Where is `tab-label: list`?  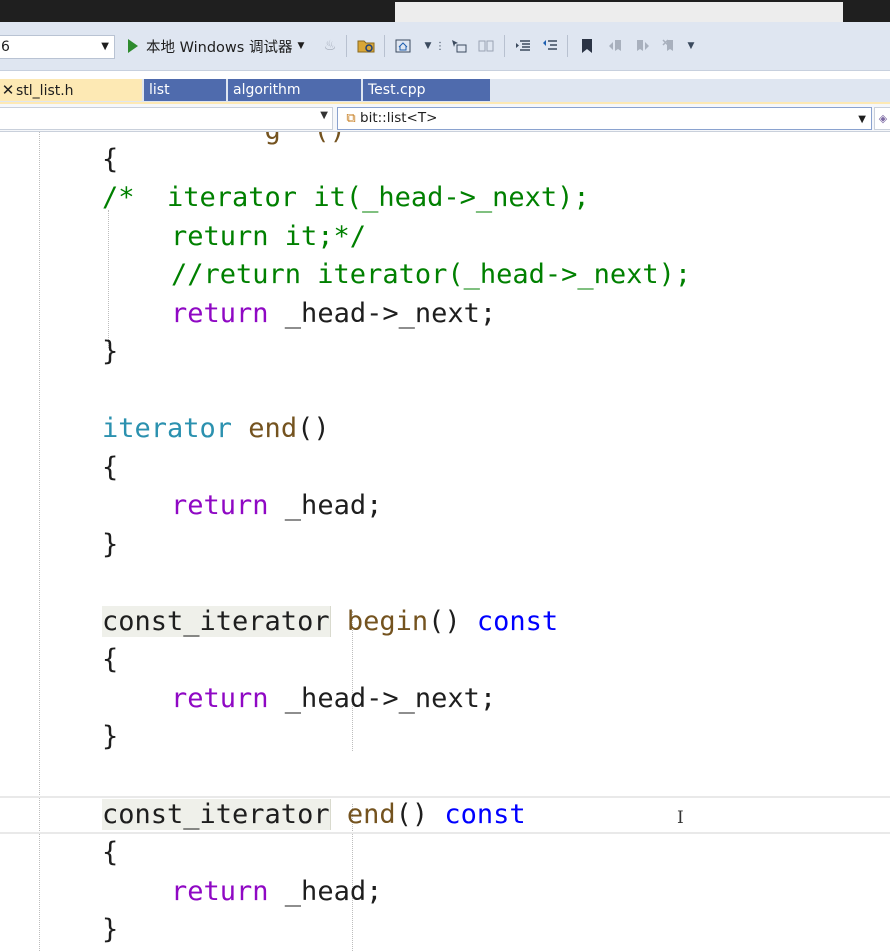
tab-label: list is located at coordinates (159, 90).